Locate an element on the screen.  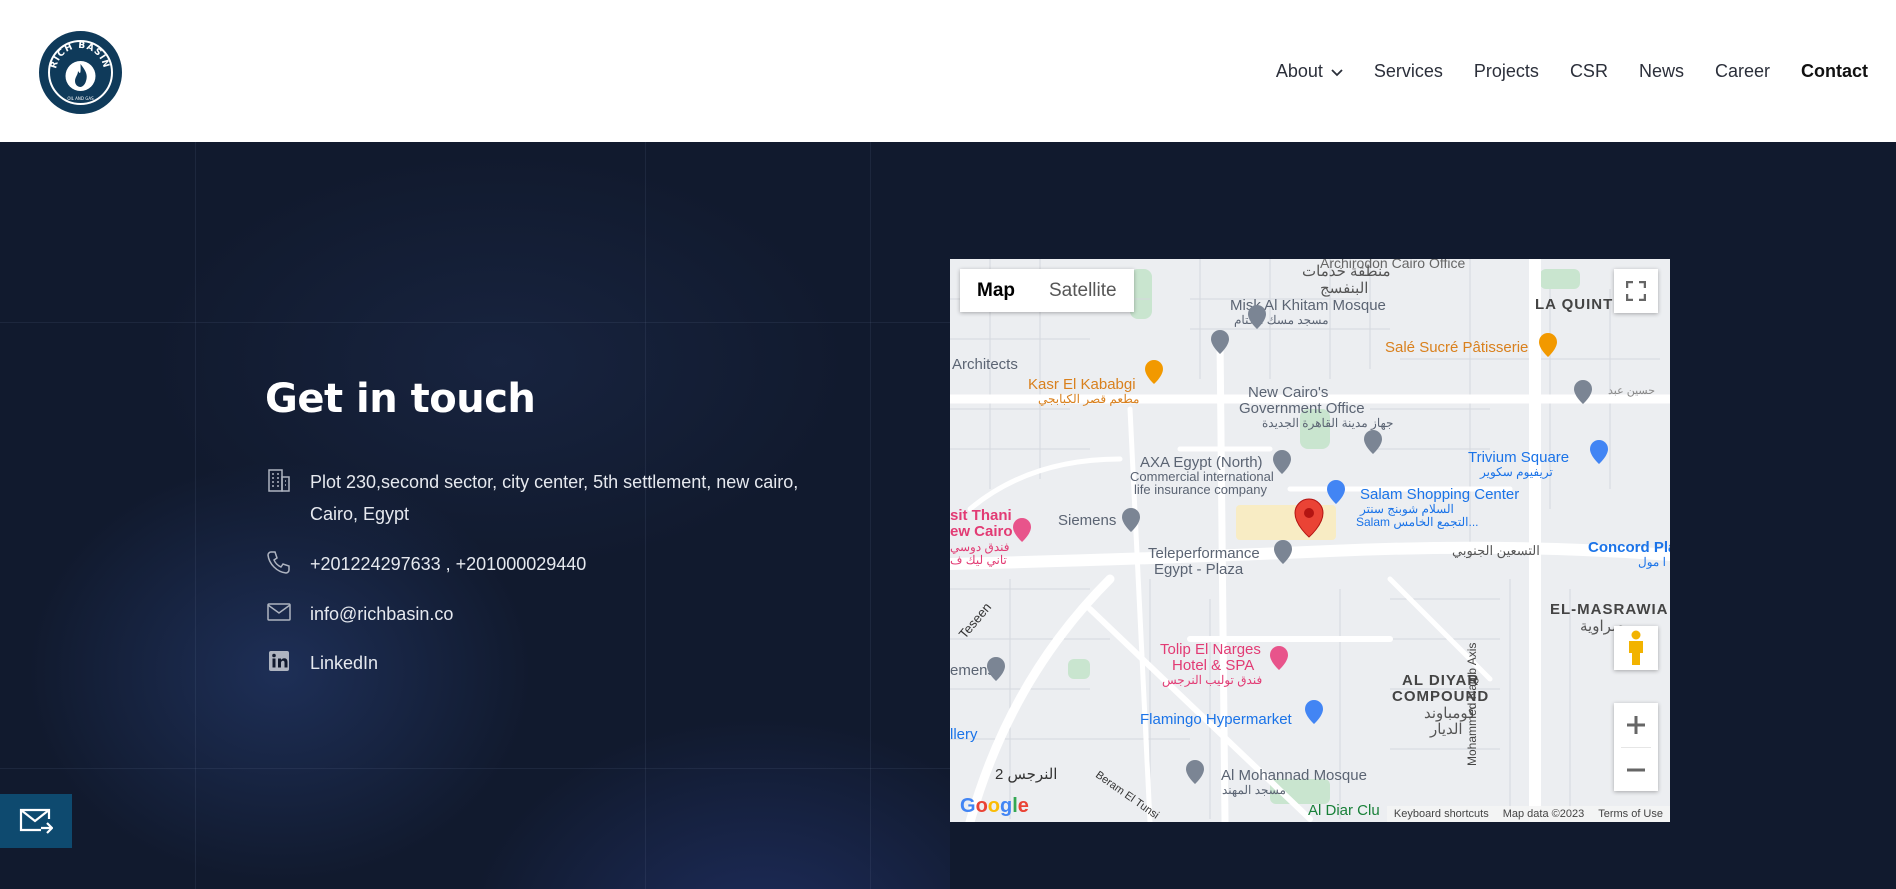
street-view-pegman-button is located at coordinates (1636, 648).